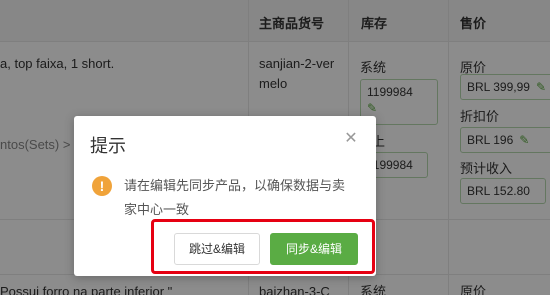 This screenshot has width=550, height=295. What do you see at coordinates (102, 186) in the screenshot?
I see `warning-icon: !` at bounding box center [102, 186].